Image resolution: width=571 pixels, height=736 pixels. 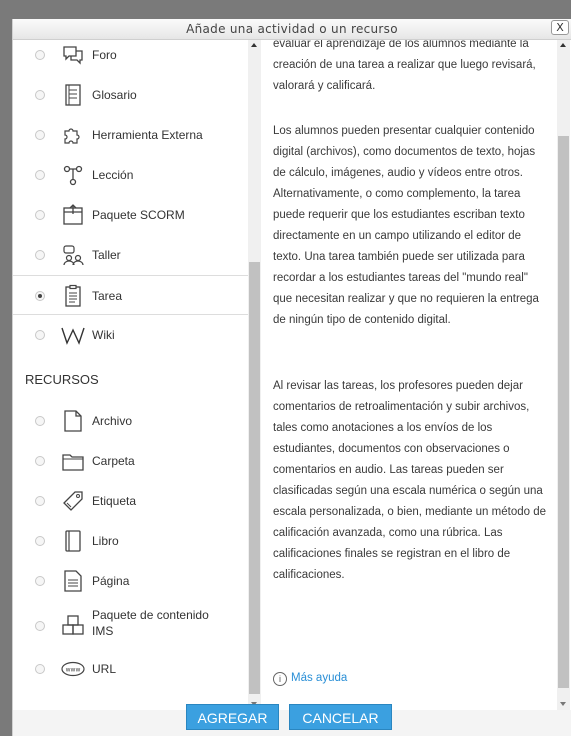 What do you see at coordinates (40, 215) in the screenshot?
I see `radio-paquete-scorm` at bounding box center [40, 215].